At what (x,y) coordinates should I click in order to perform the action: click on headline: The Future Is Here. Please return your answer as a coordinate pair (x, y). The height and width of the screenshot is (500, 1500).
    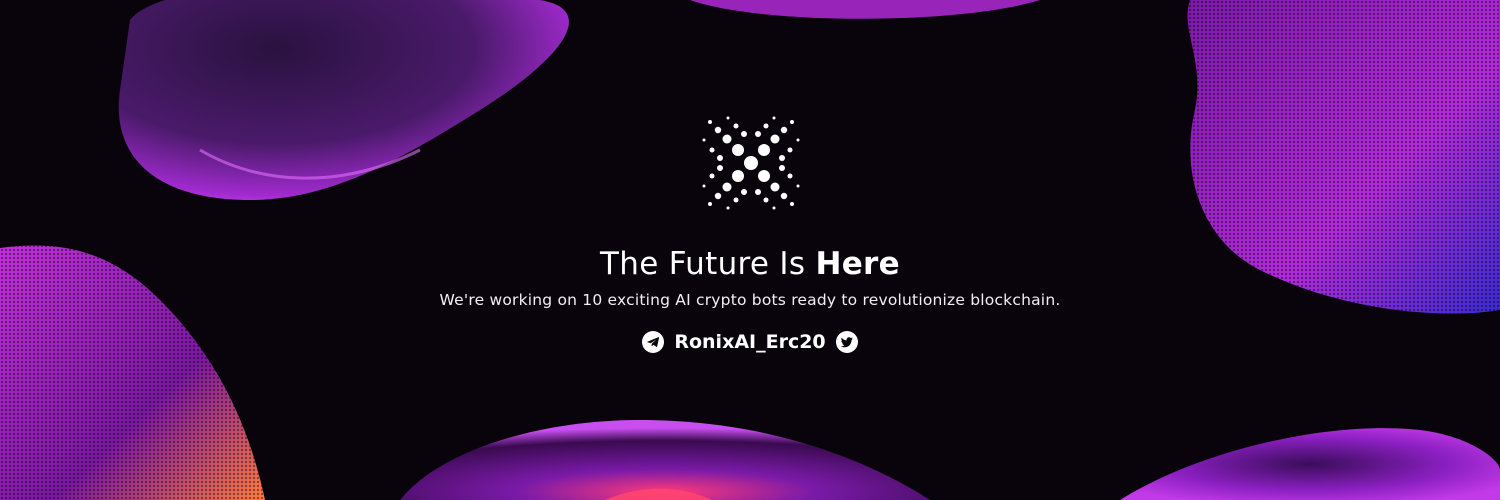
    Looking at the image, I should click on (750, 264).